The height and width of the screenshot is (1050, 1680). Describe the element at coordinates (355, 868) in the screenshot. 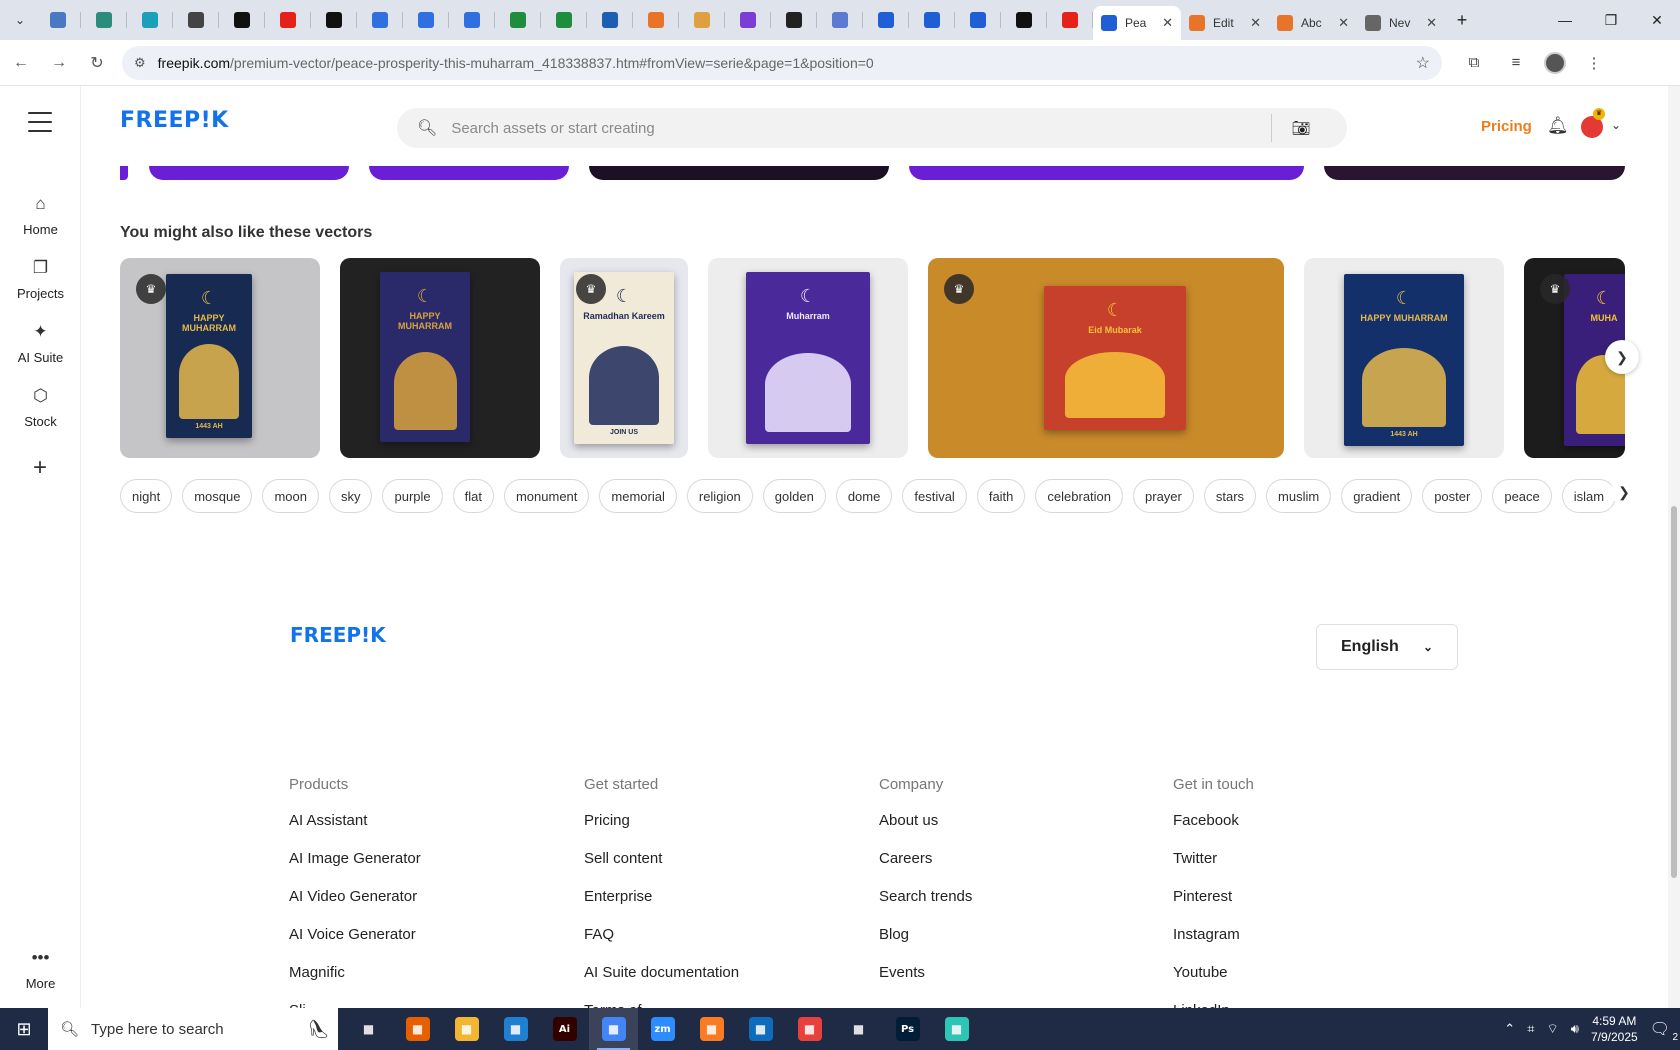

I see `footer-link: AI Image Generator` at that location.